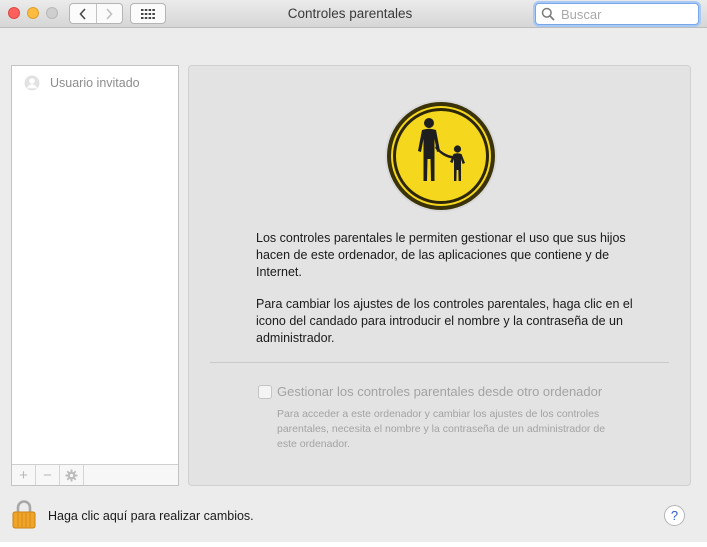 The height and width of the screenshot is (547, 707). Describe the element at coordinates (52, 13) in the screenshot. I see `zoom-window-button` at that location.